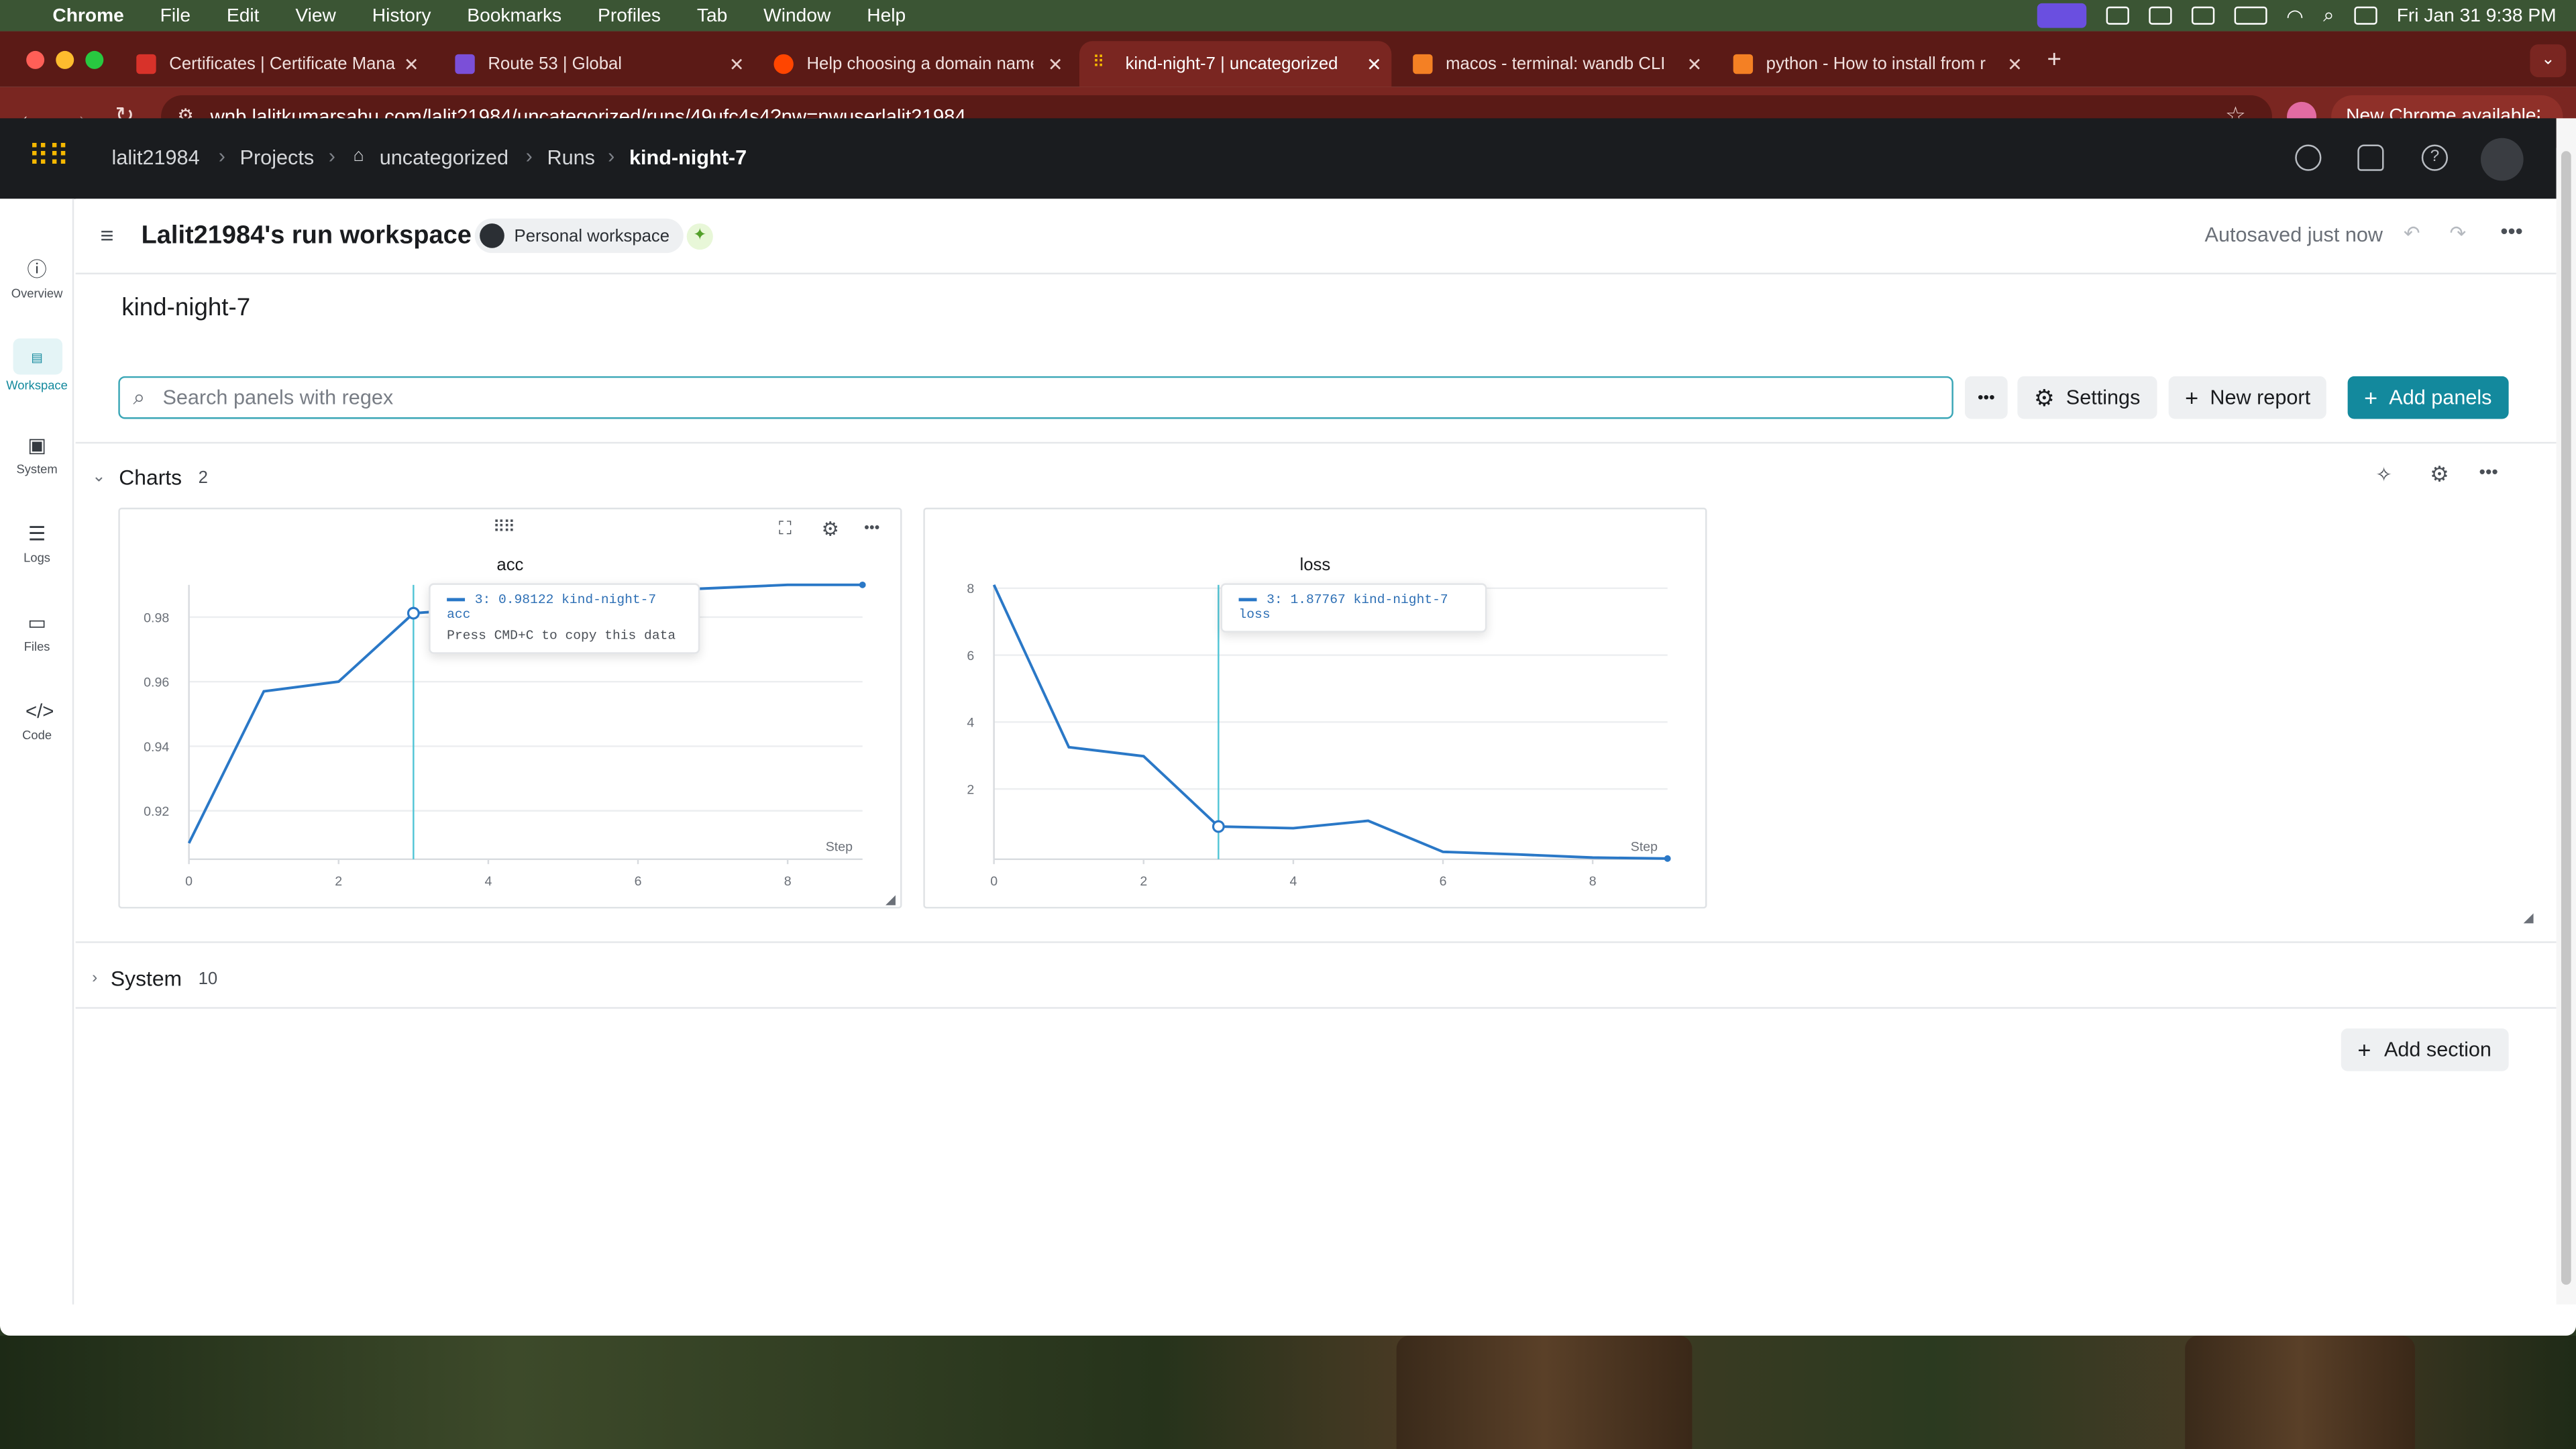 The width and height of the screenshot is (2576, 1449). What do you see at coordinates (2202, 15) in the screenshot?
I see `car-icon` at bounding box center [2202, 15].